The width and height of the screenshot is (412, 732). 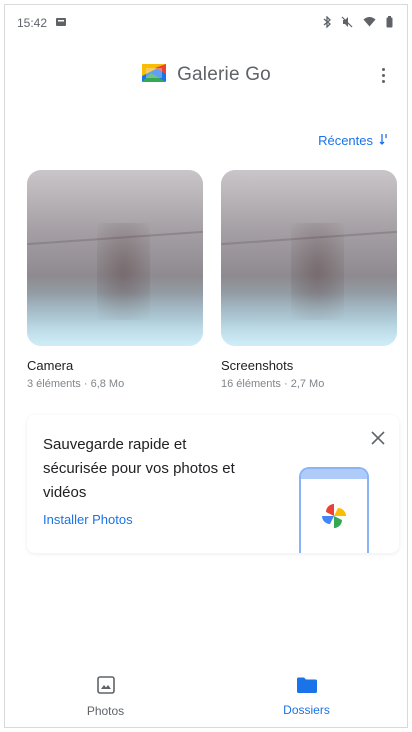 I want to click on app-bar: Galerie Go, so click(x=206, y=75).